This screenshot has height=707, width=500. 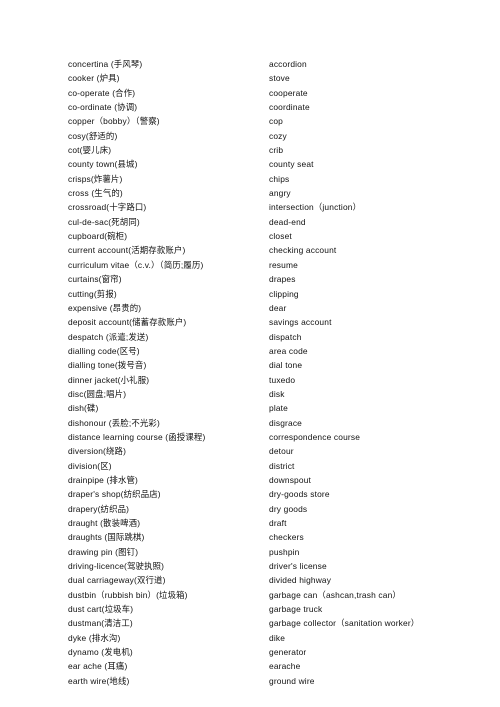 I want to click on british-term-cell: cot(婴儿床), so click(x=90, y=150).